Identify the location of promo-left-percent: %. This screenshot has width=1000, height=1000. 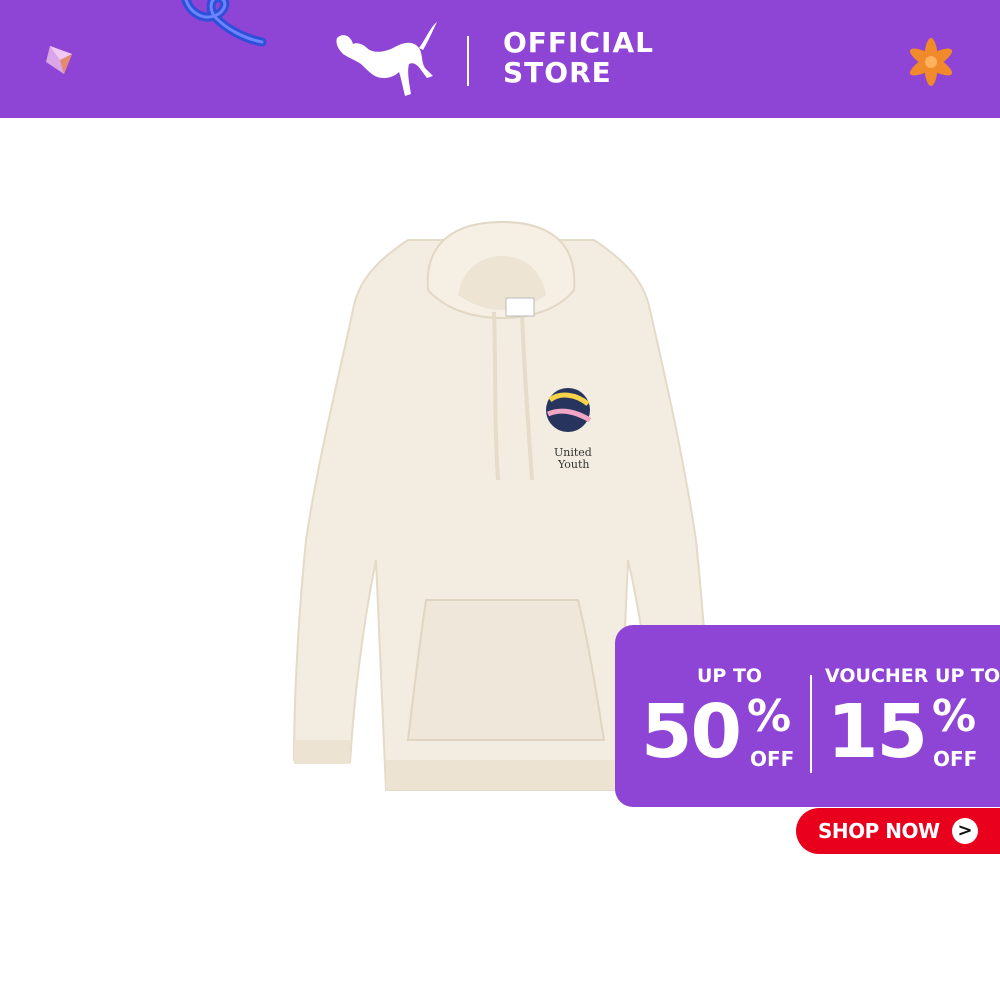
(769, 716).